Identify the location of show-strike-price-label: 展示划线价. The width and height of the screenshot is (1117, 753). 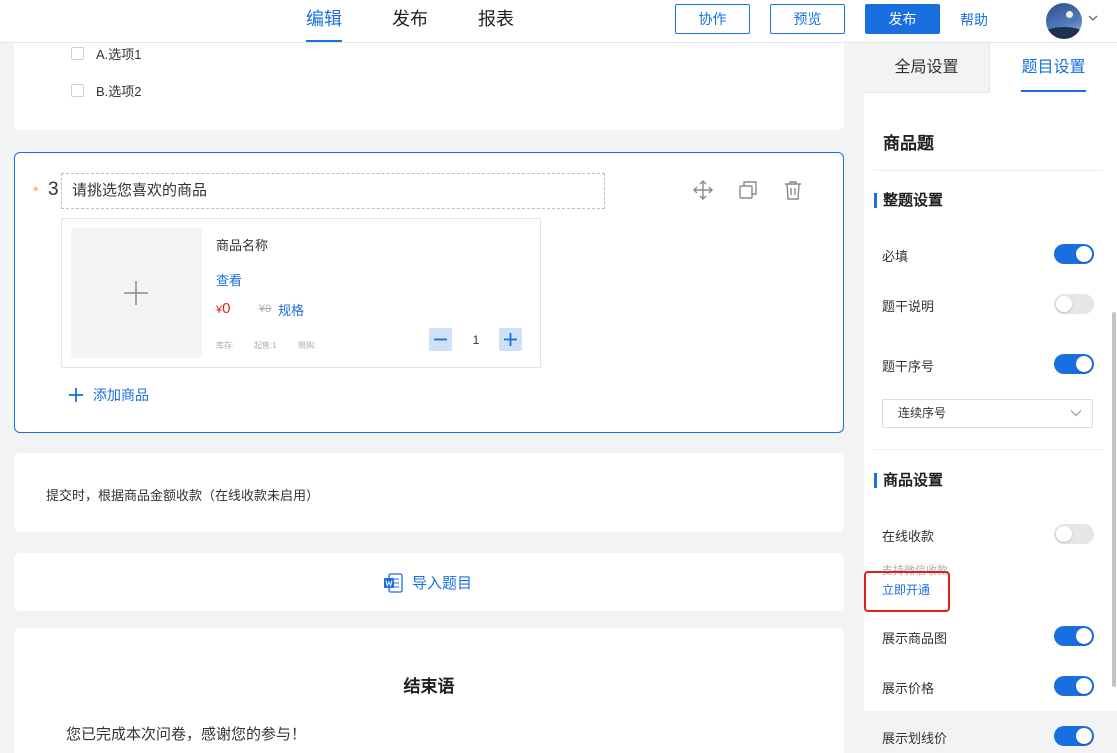
(915, 738).